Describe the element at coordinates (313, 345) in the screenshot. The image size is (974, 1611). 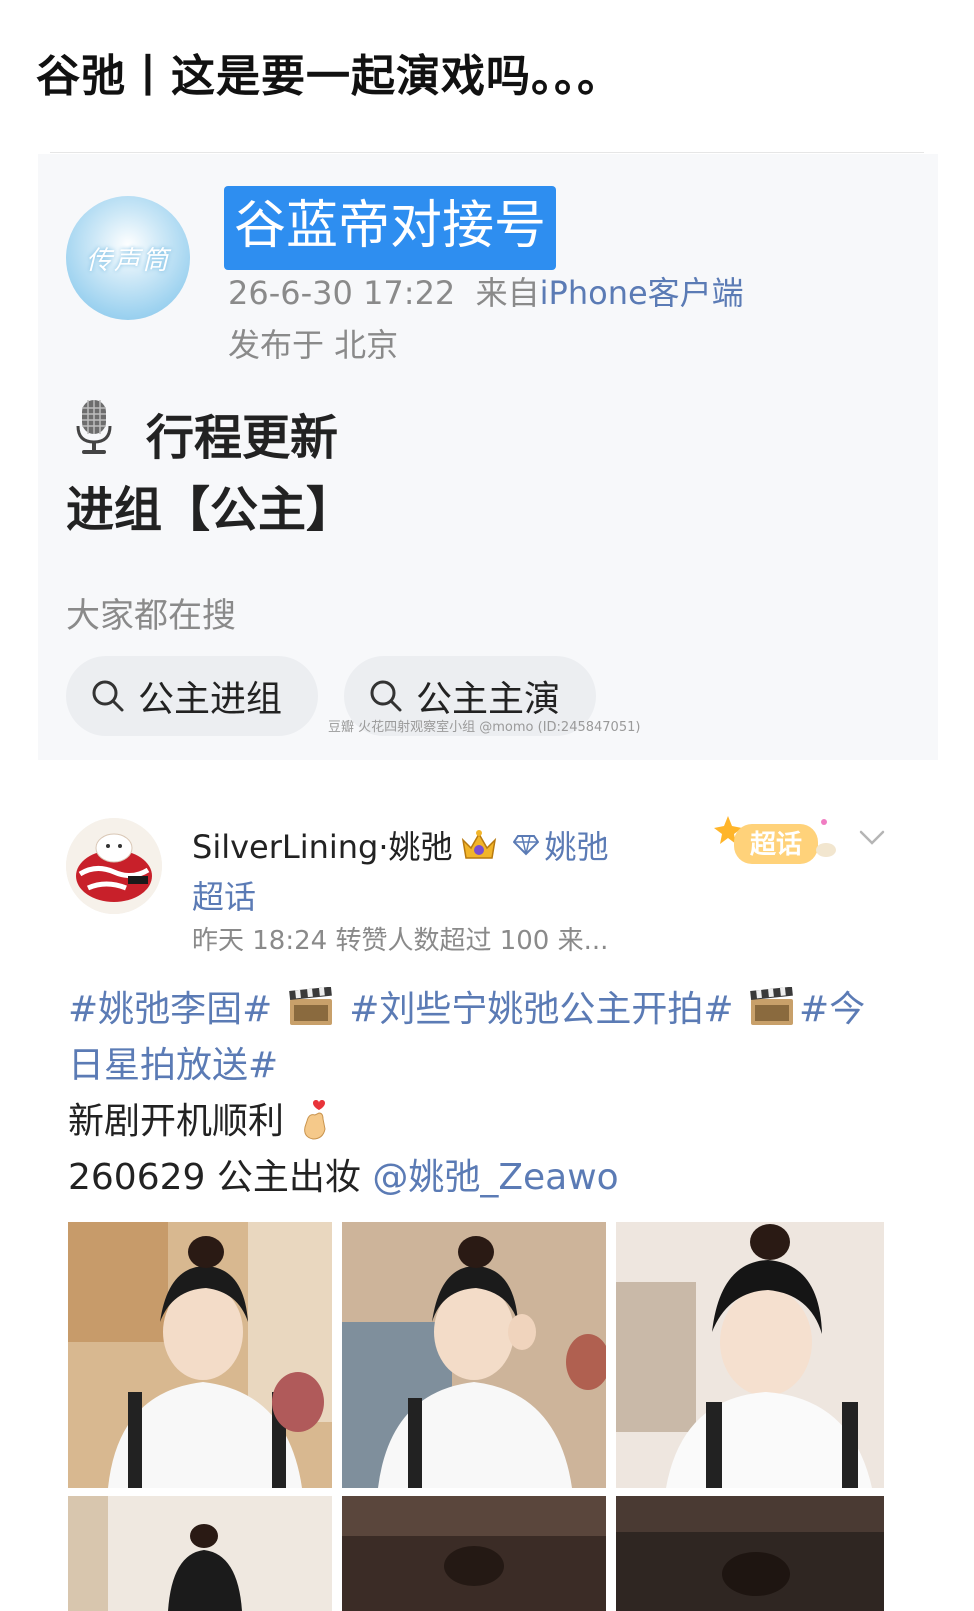
I see `post-location: 发布于 北京` at that location.